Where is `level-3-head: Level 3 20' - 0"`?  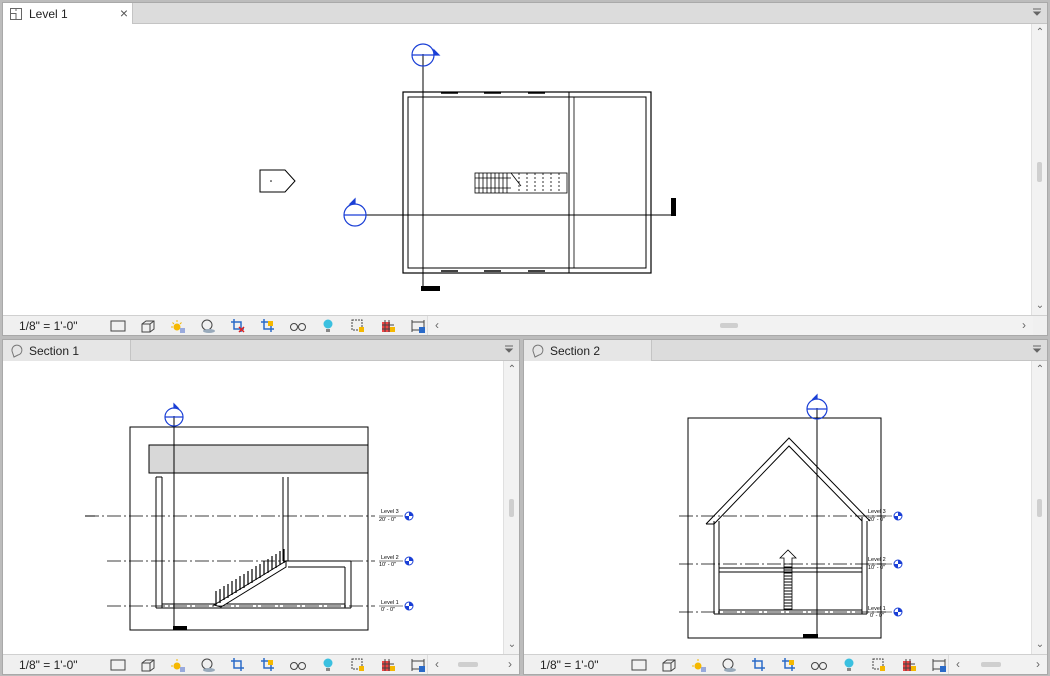 level-3-head: Level 3 20' - 0" is located at coordinates (885, 516).